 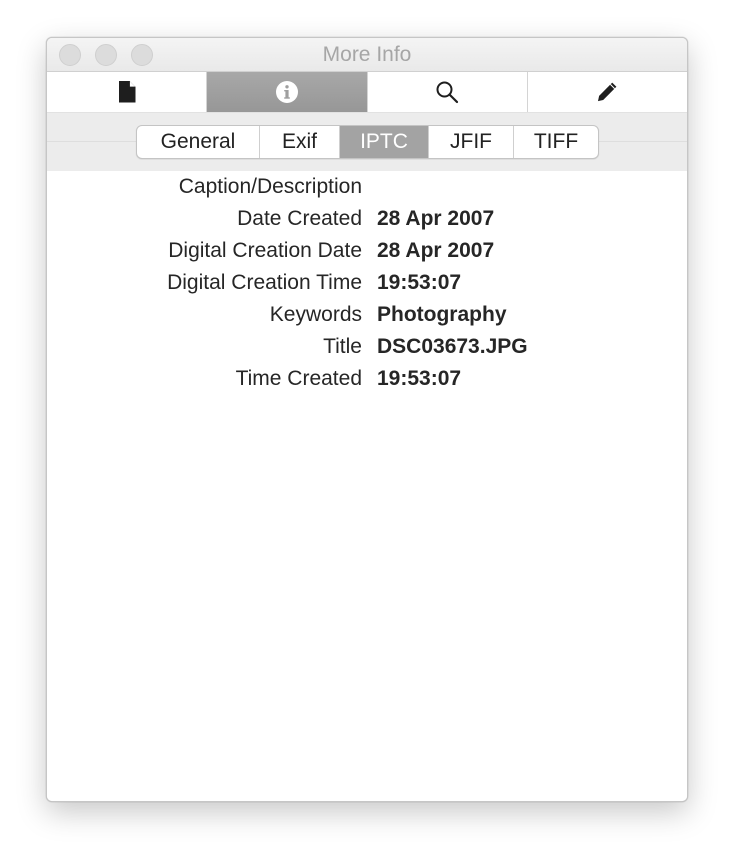 What do you see at coordinates (452, 346) in the screenshot?
I see `metadata-value: DSC03673.JPG` at bounding box center [452, 346].